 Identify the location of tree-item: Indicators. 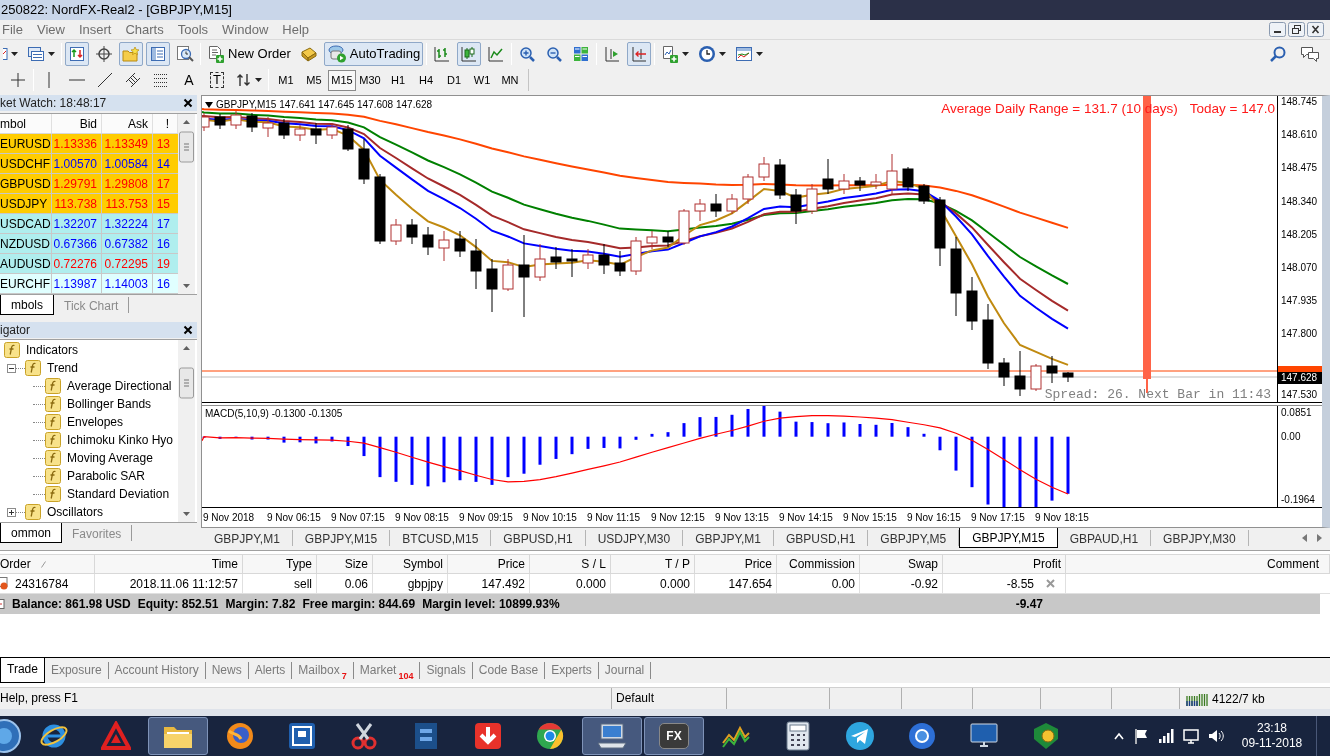
(52, 350).